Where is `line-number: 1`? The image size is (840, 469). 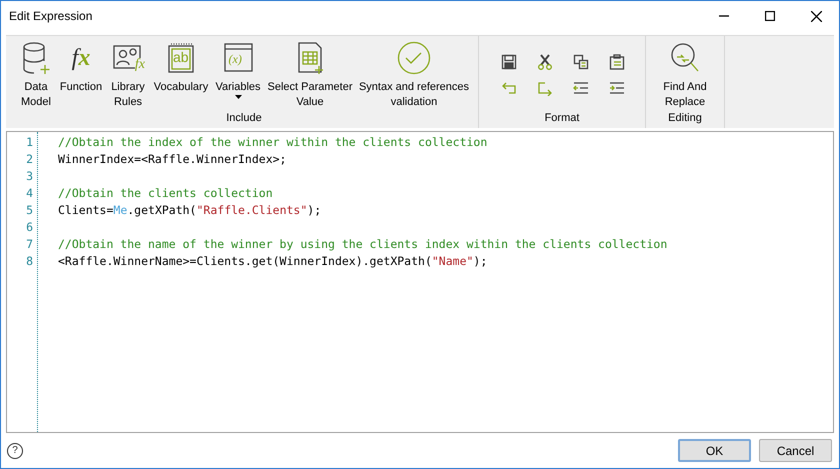
line-number: 1 is located at coordinates (29, 142).